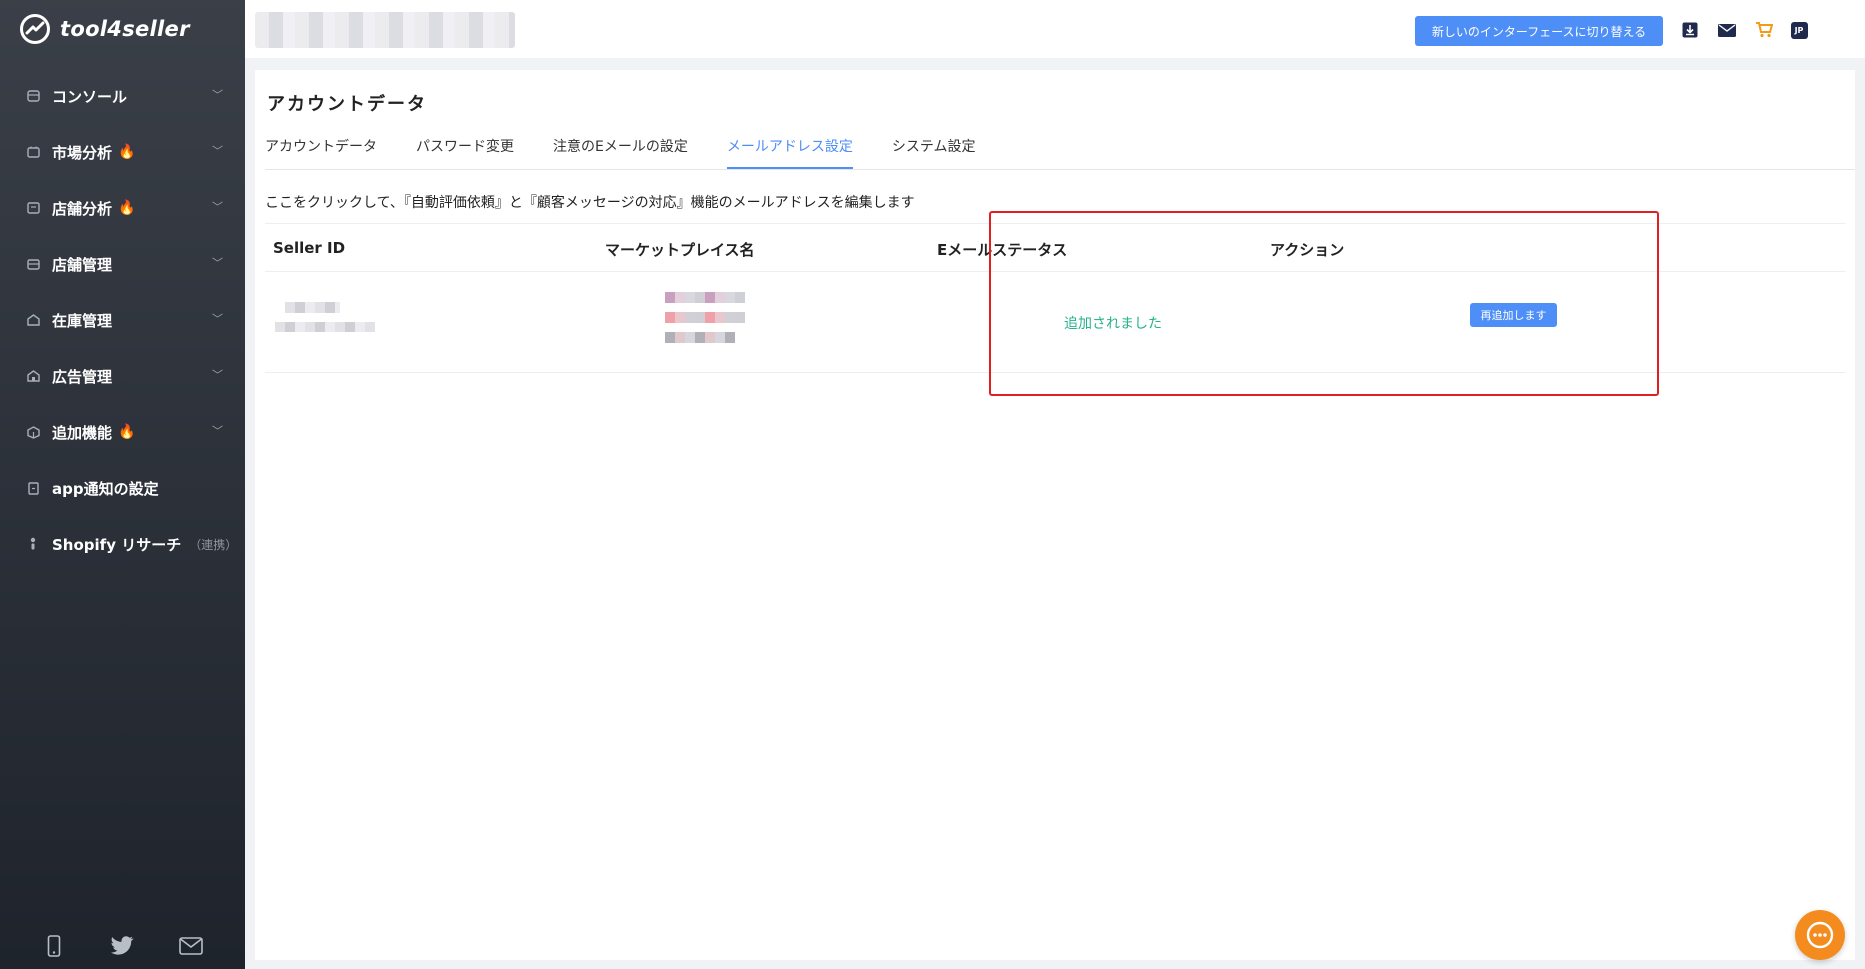 The height and width of the screenshot is (969, 1865). Describe the element at coordinates (1764, 30) in the screenshot. I see `cart-icon` at that location.